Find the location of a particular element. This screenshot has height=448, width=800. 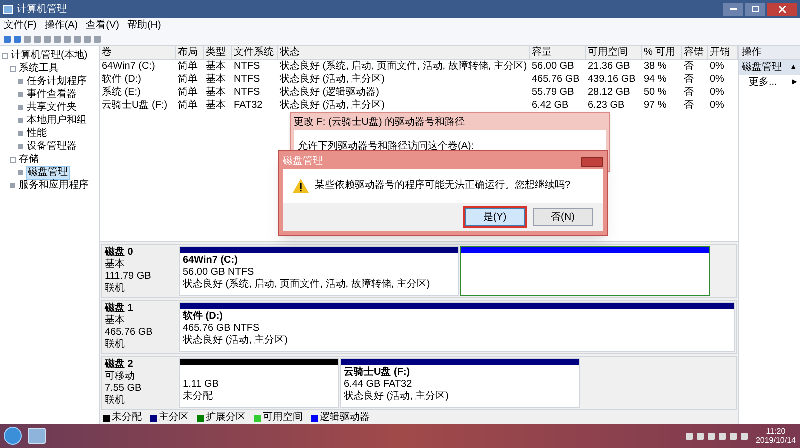

tree-item: 设备管理器 is located at coordinates (52, 146).